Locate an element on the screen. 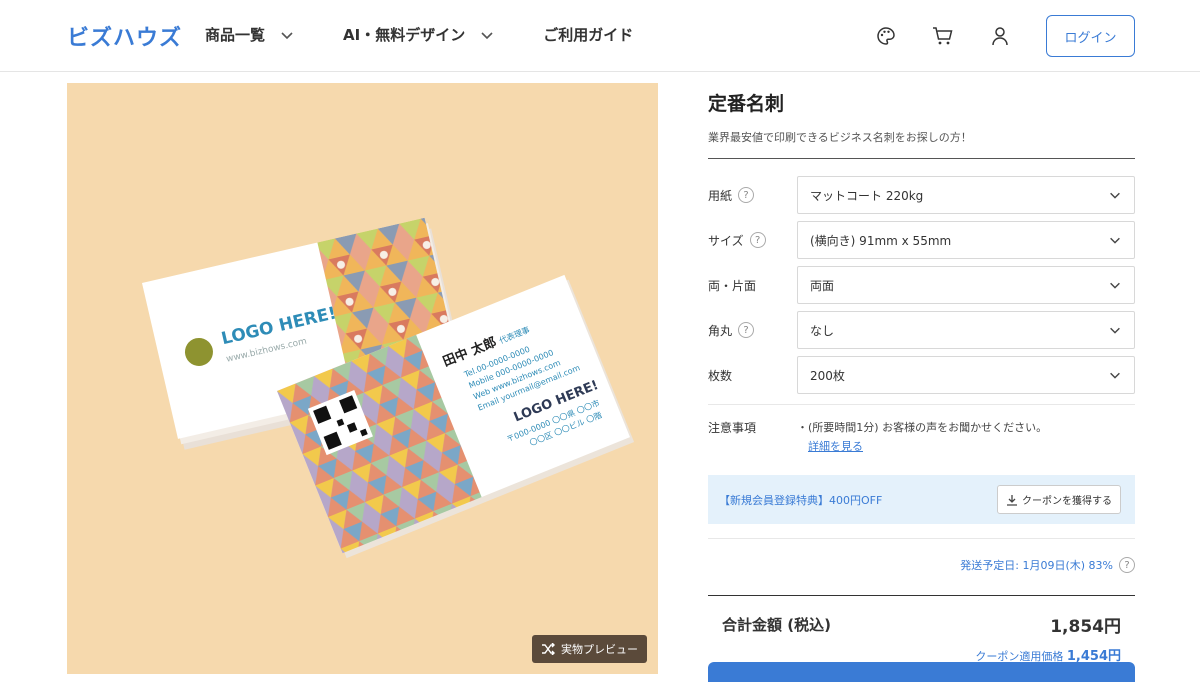 The width and height of the screenshot is (1200, 682). nav-item-guide: ご利用ガイド is located at coordinates (588, 34).